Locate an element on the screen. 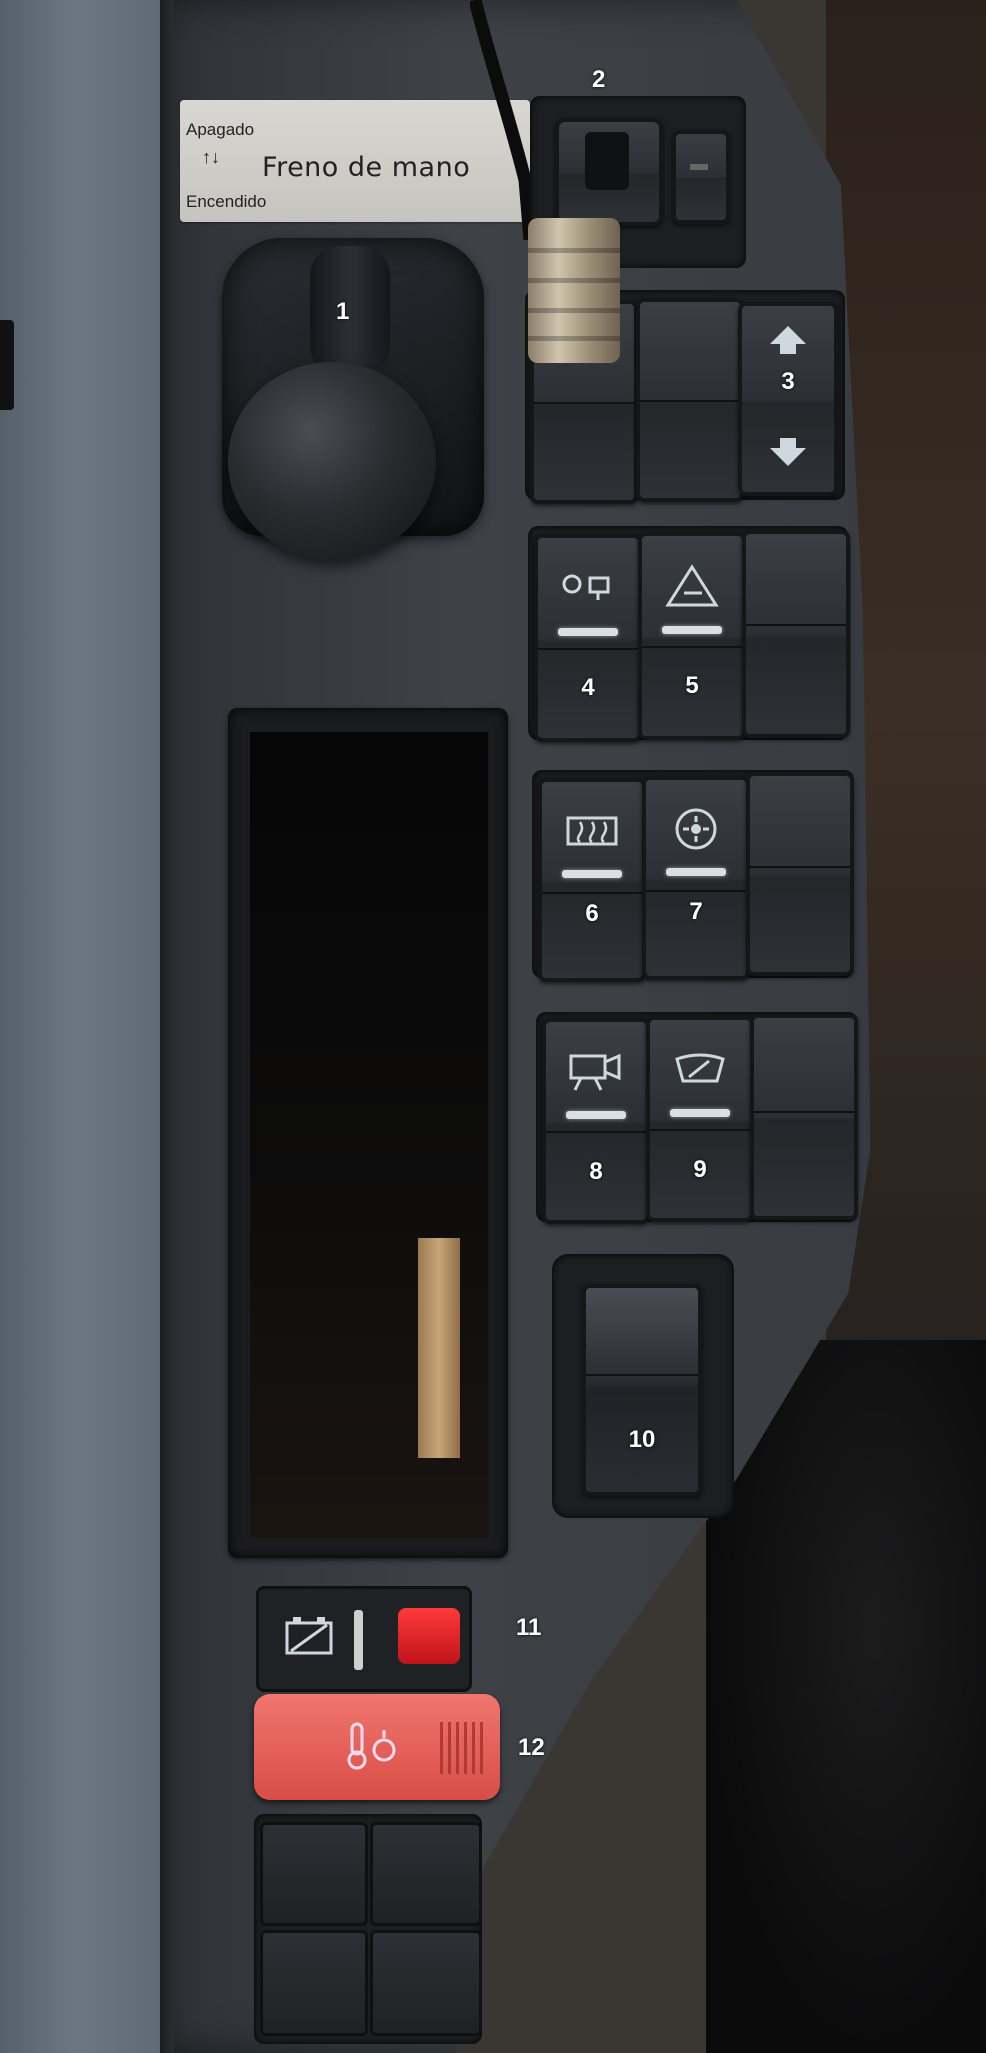  callout-6: 6 is located at coordinates (592, 913).